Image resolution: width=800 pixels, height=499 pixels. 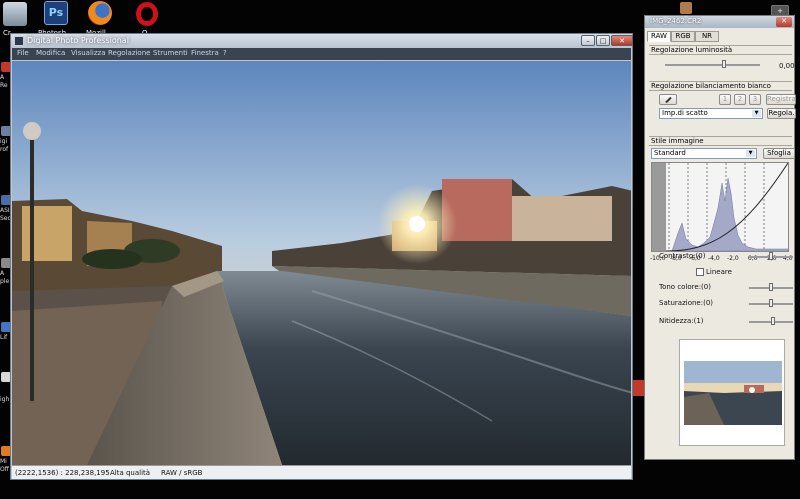 I want to click on color-tone-slider-thumb, so click(x=771, y=287).